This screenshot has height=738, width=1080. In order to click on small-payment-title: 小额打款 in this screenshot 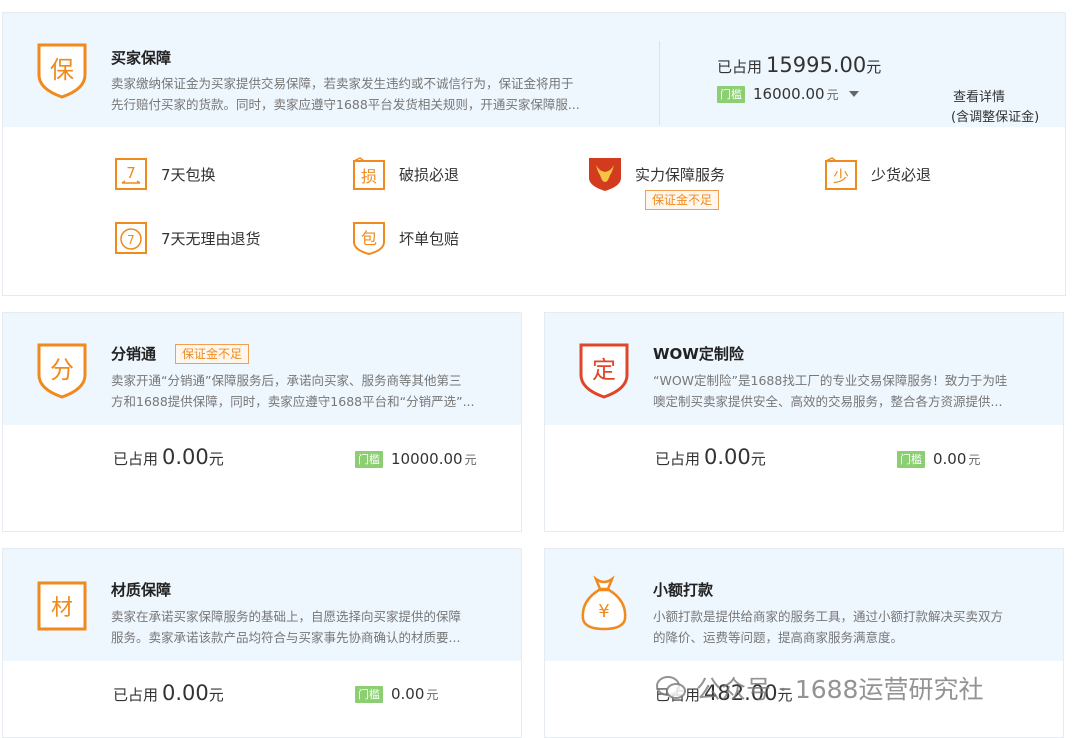, I will do `click(683, 590)`.